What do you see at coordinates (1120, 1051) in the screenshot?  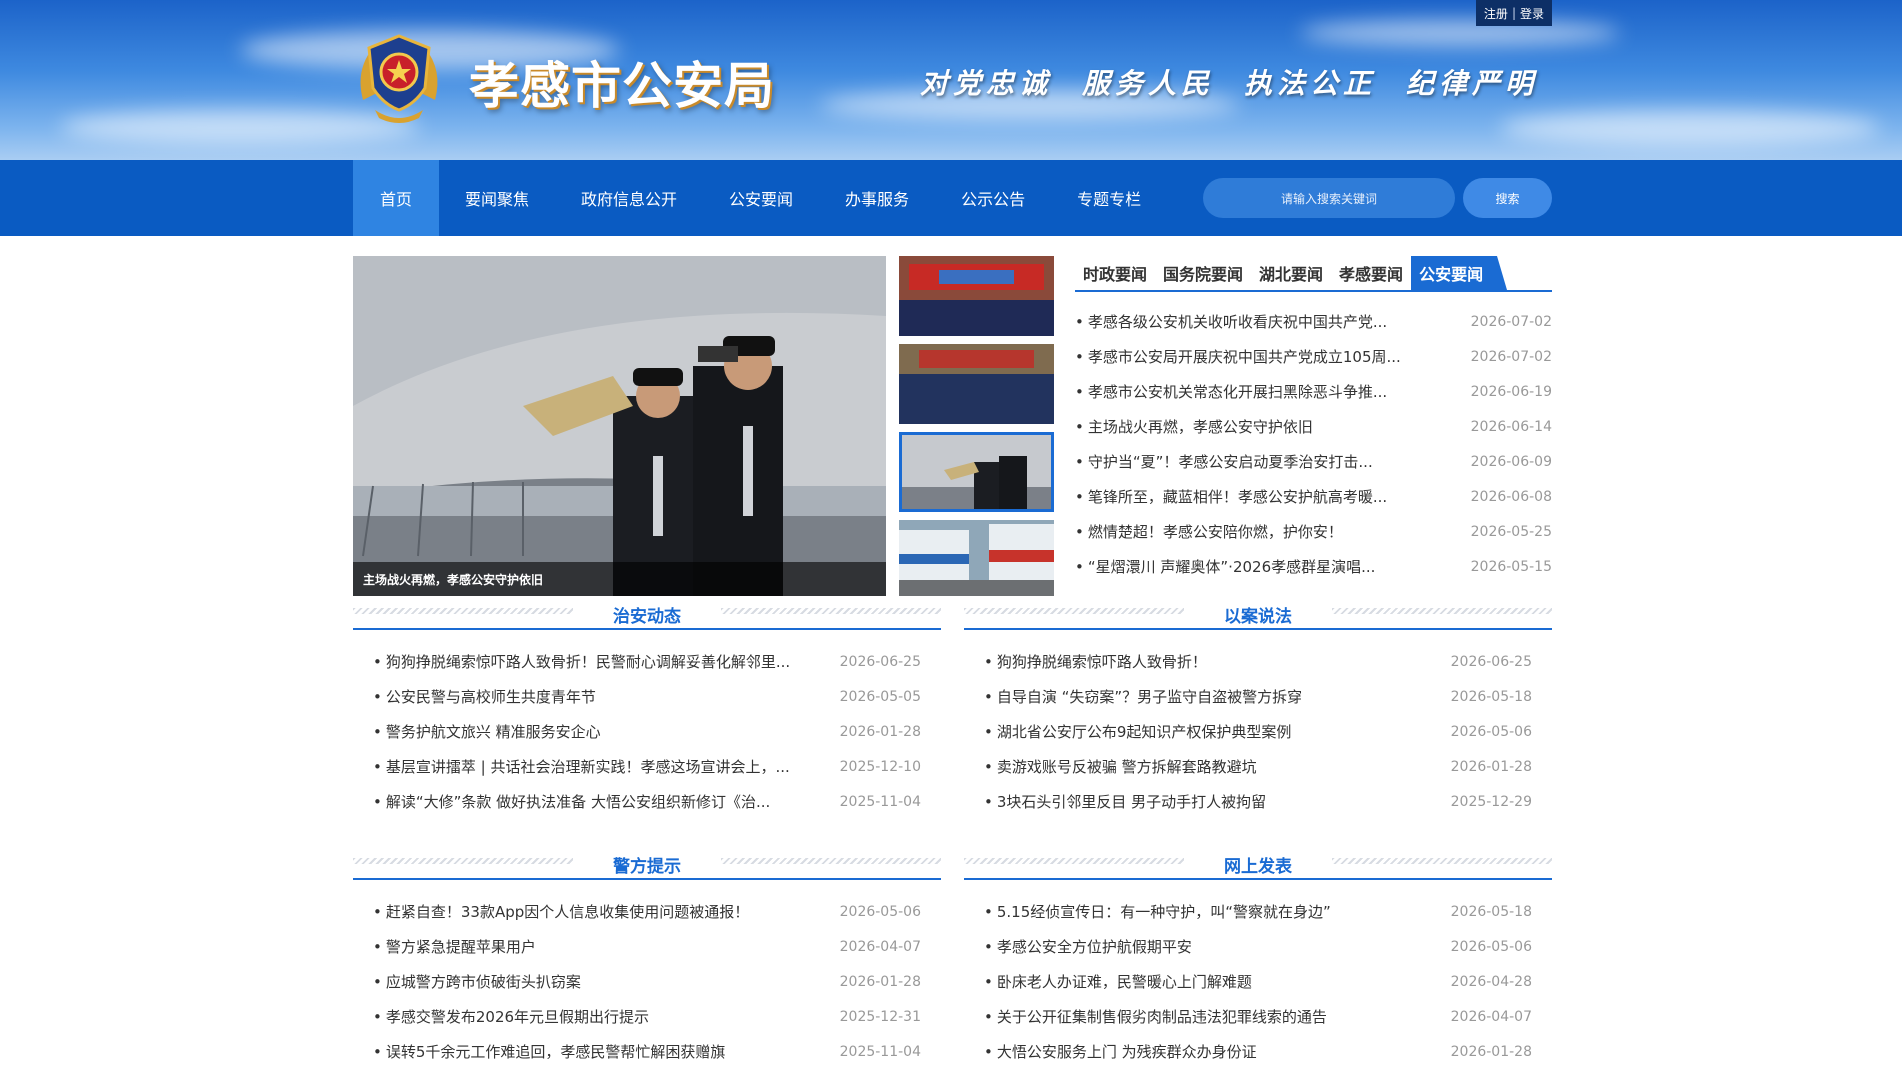 I see `news-title: 大悟公安服务上门 为残疾群众办身份证` at bounding box center [1120, 1051].